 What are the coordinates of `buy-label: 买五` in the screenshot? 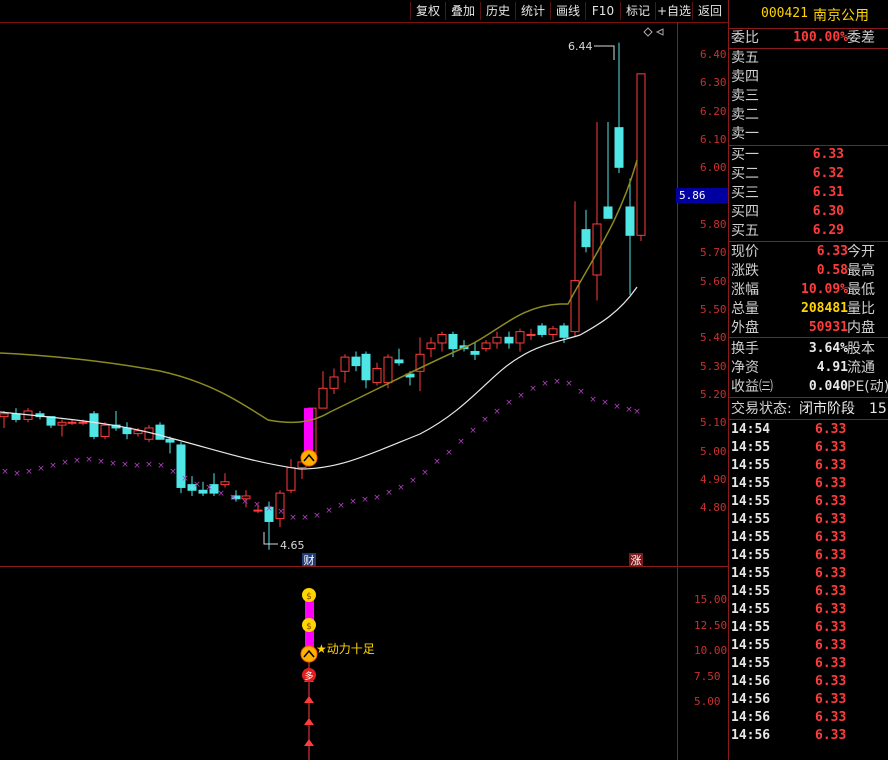 It's located at (745, 231).